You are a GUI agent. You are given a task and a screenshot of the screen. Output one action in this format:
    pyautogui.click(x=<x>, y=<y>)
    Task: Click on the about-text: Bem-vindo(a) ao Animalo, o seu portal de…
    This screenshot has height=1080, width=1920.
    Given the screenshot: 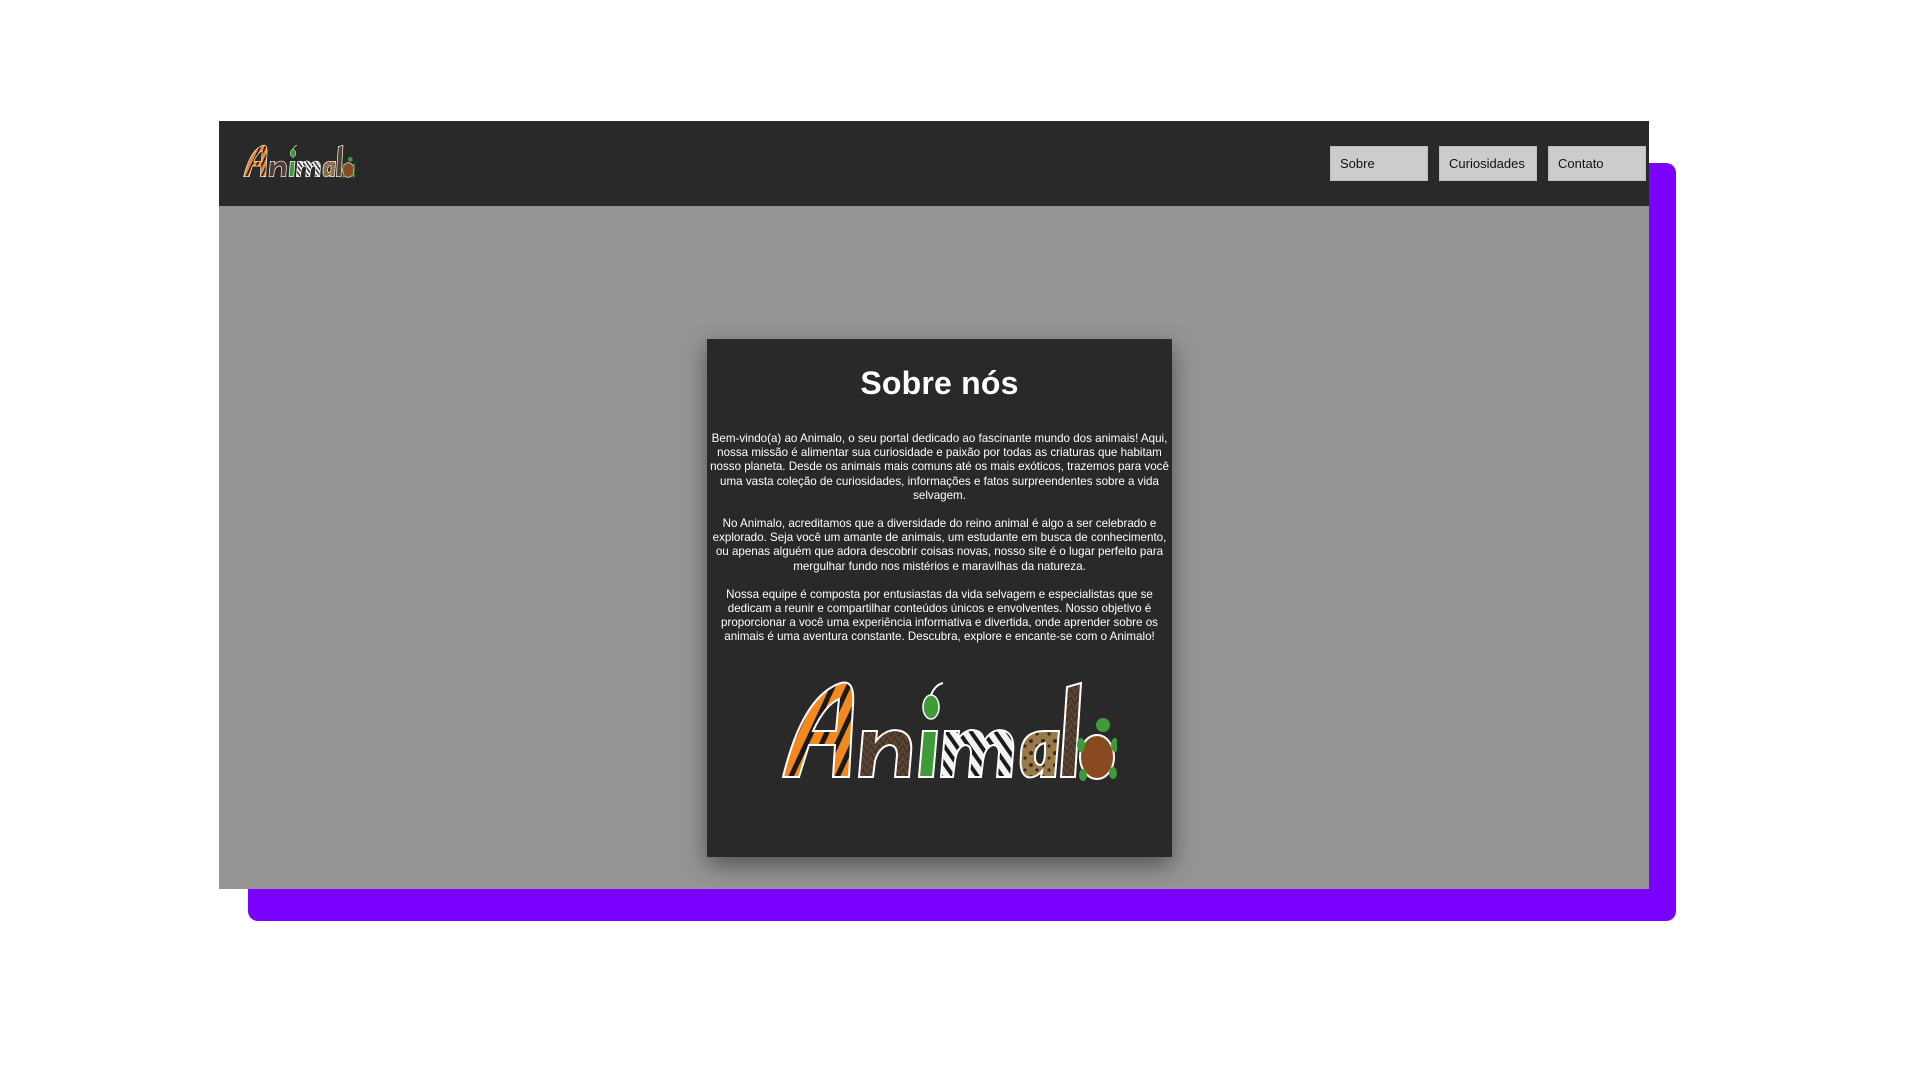 What is the action you would take?
    pyautogui.click(x=939, y=538)
    